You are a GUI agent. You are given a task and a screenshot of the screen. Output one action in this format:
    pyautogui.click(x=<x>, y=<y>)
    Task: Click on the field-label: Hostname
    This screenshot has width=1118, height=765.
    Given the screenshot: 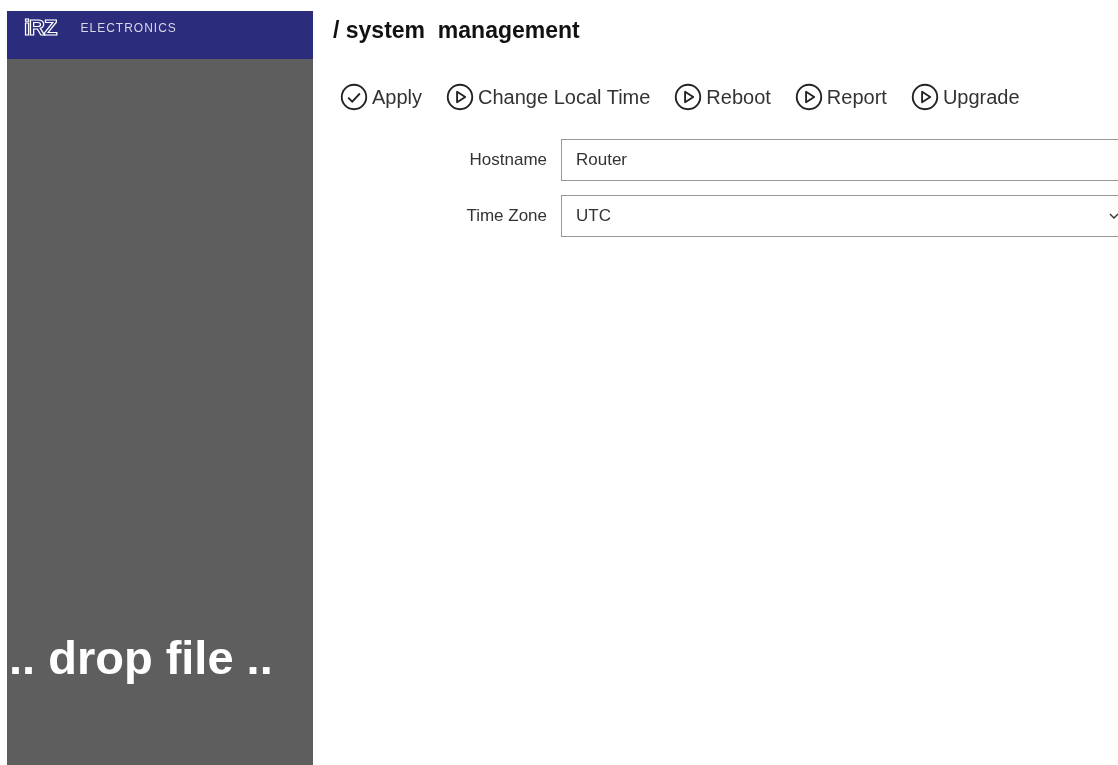 What is the action you would take?
    pyautogui.click(x=507, y=160)
    